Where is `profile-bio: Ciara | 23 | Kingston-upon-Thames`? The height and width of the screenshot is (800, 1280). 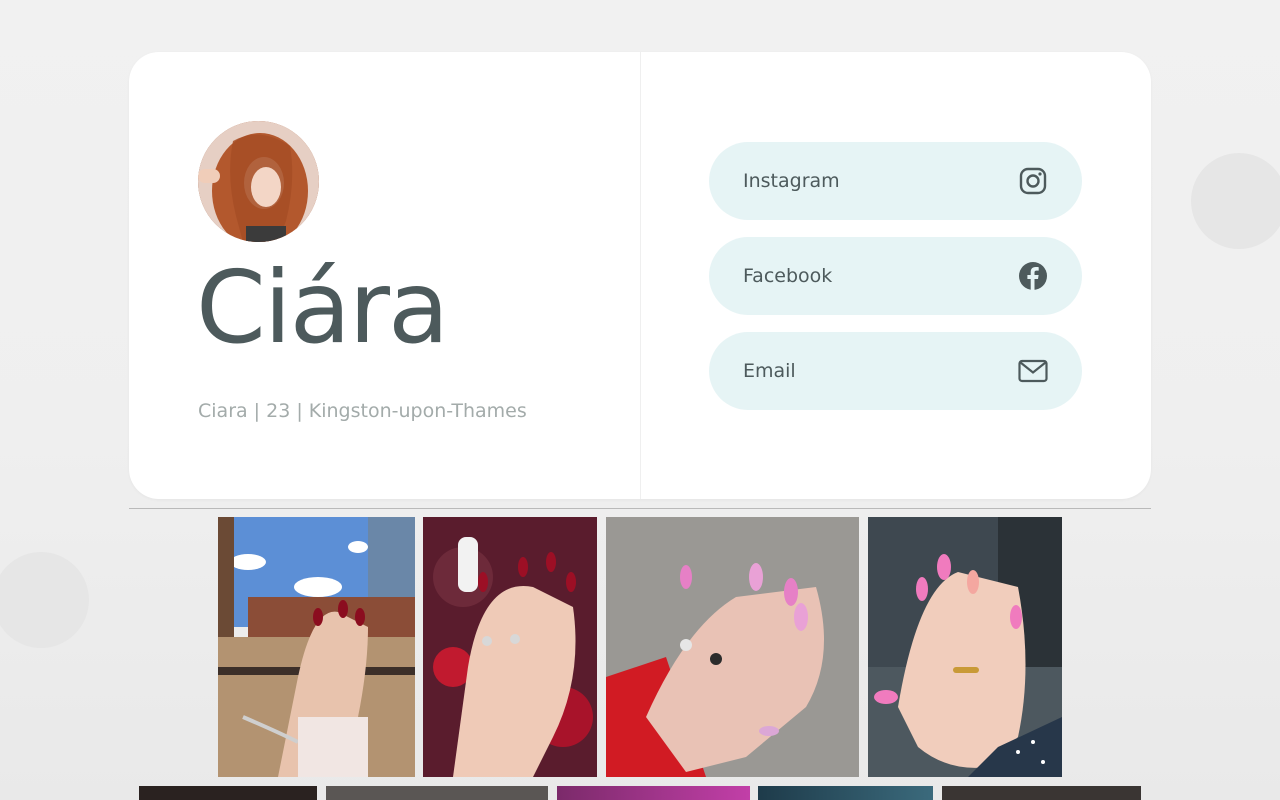
profile-bio: Ciara | 23 | Kingston-upon-Thames is located at coordinates (362, 411).